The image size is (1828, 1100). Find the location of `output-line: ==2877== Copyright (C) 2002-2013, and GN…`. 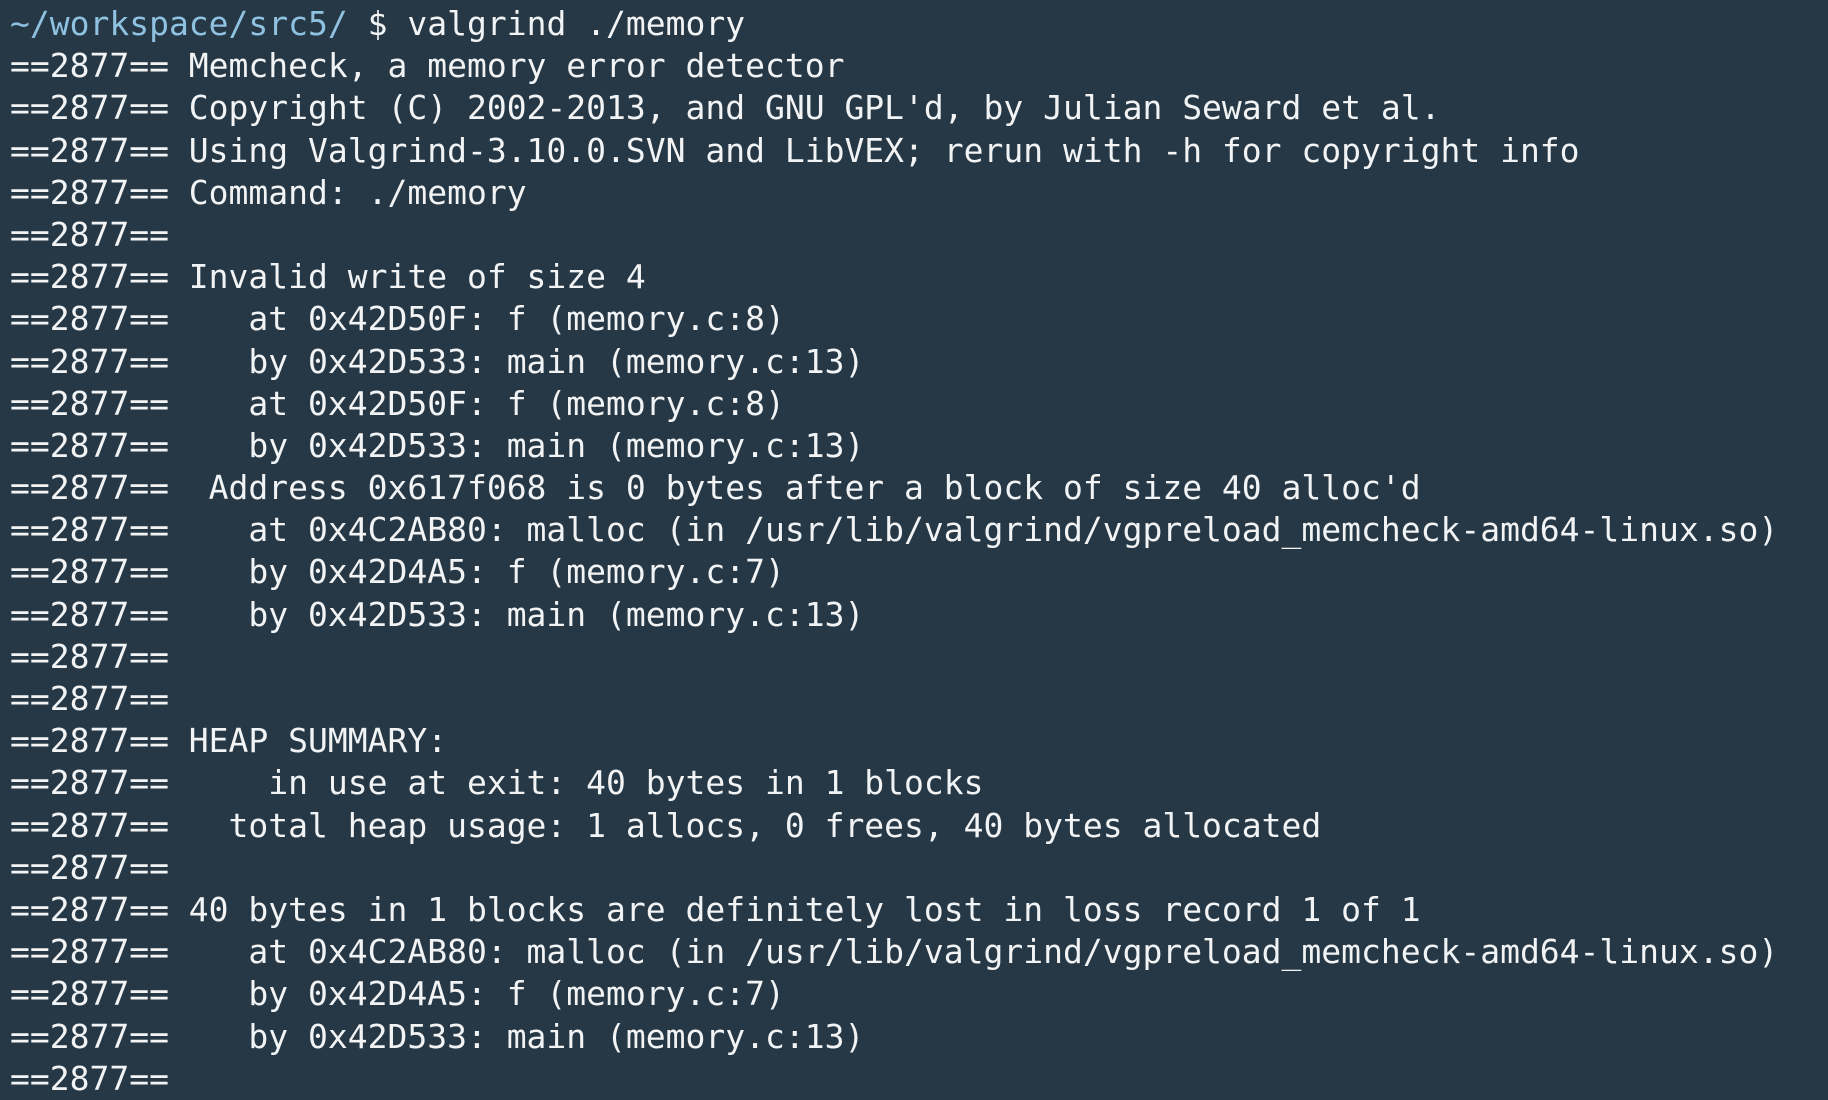

output-line: ==2877== Copyright (C) 2002-2013, and GN… is located at coordinates (725, 108).